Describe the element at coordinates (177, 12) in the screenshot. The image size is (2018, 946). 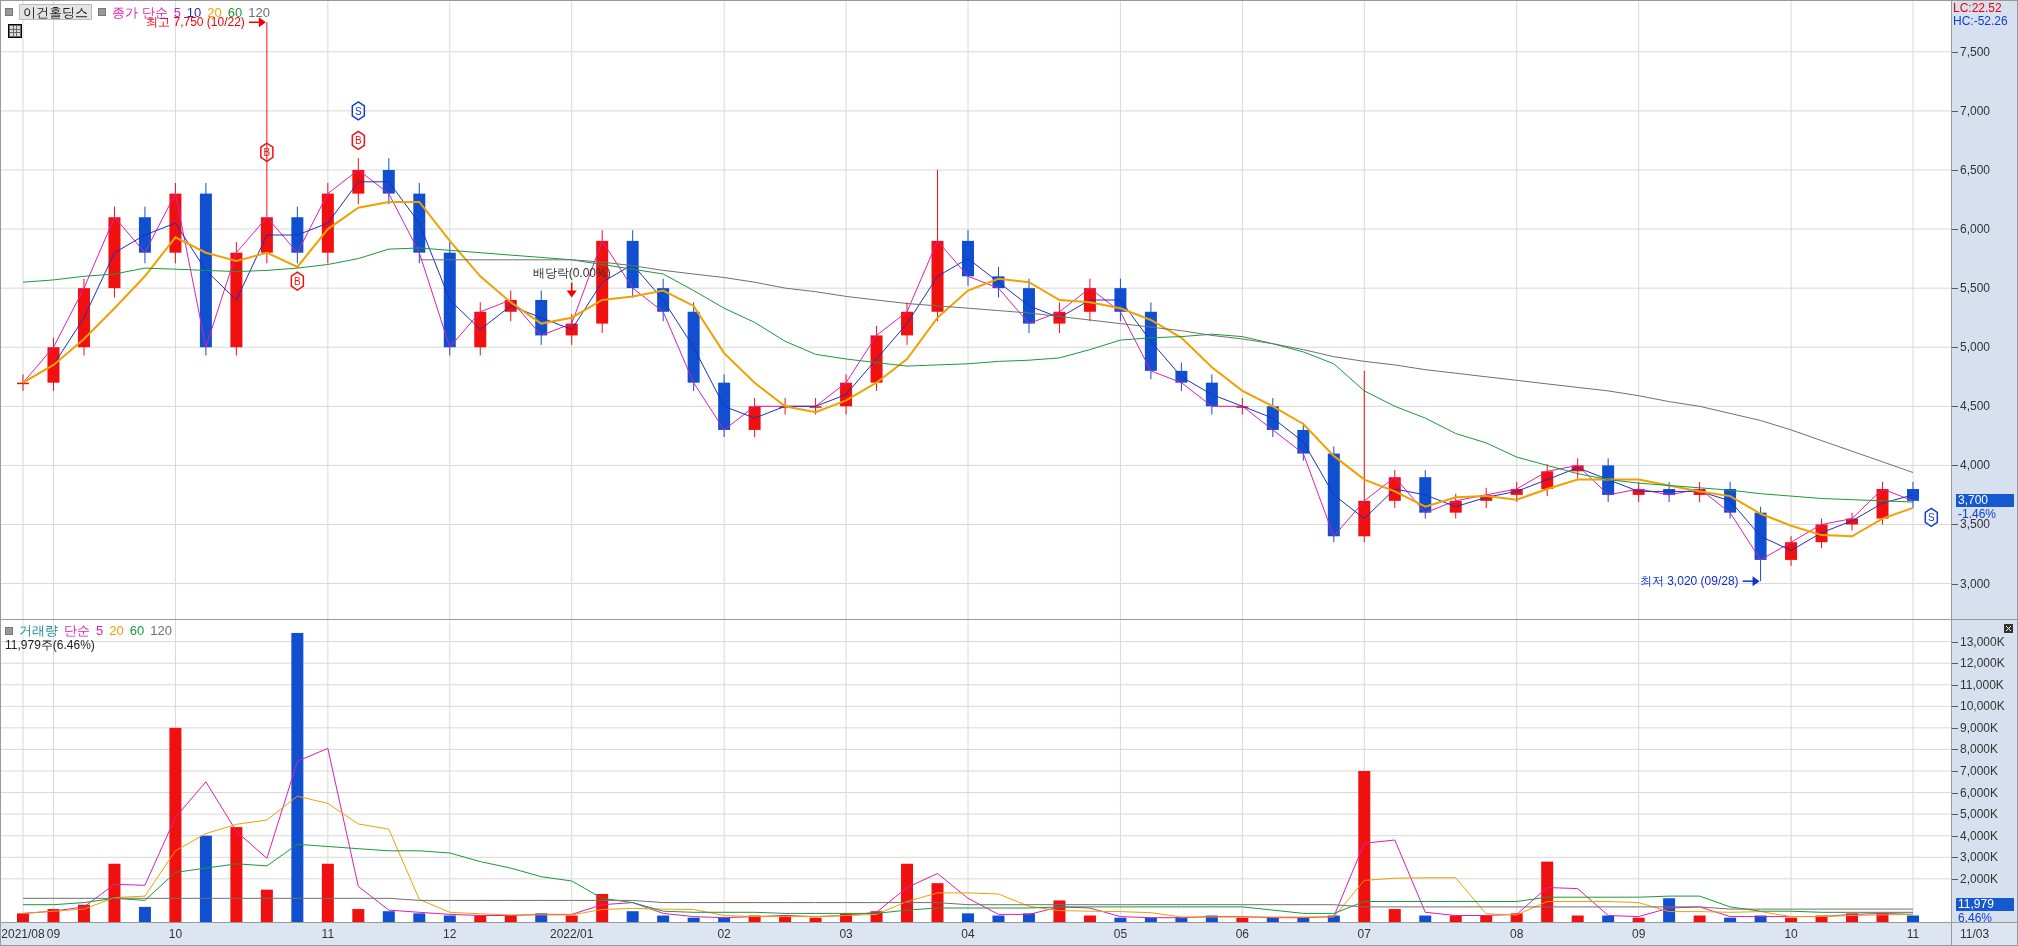
I see `legend-period: 5` at that location.